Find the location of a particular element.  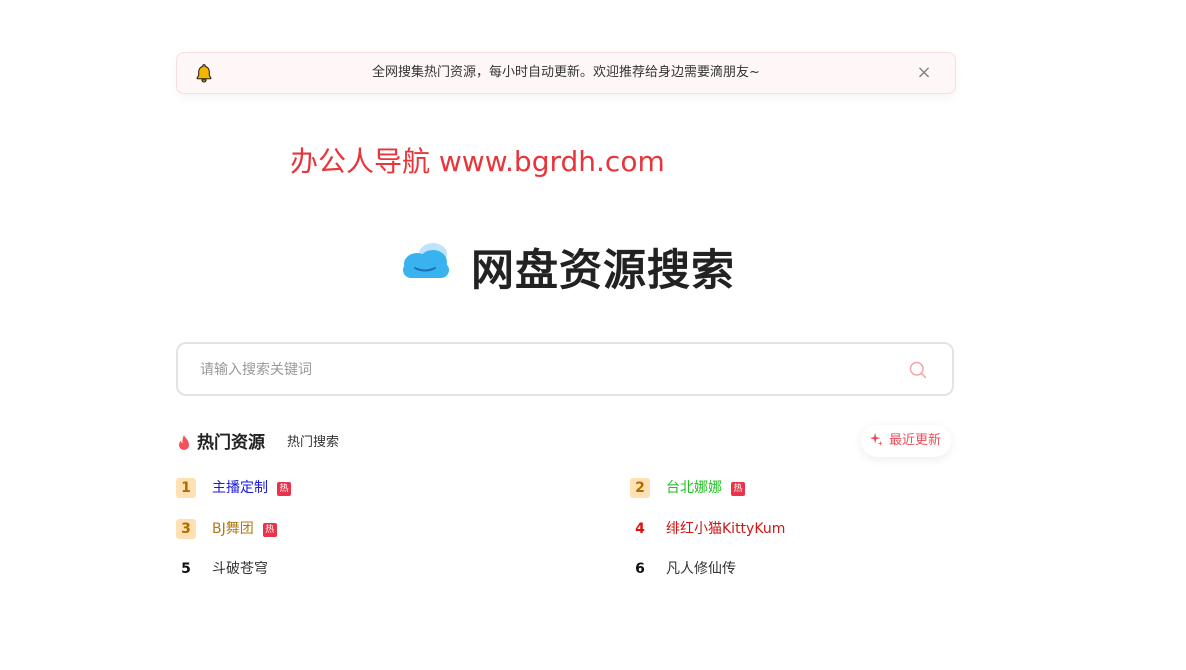

close-icon: × is located at coordinates (924, 73).